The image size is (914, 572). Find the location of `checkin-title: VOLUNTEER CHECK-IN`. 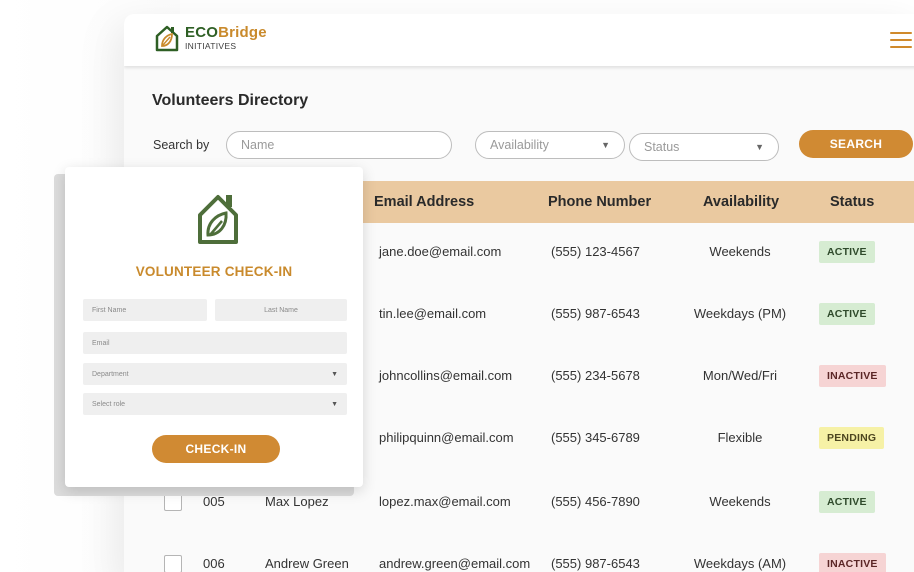

checkin-title: VOLUNTEER CHECK-IN is located at coordinates (214, 271).